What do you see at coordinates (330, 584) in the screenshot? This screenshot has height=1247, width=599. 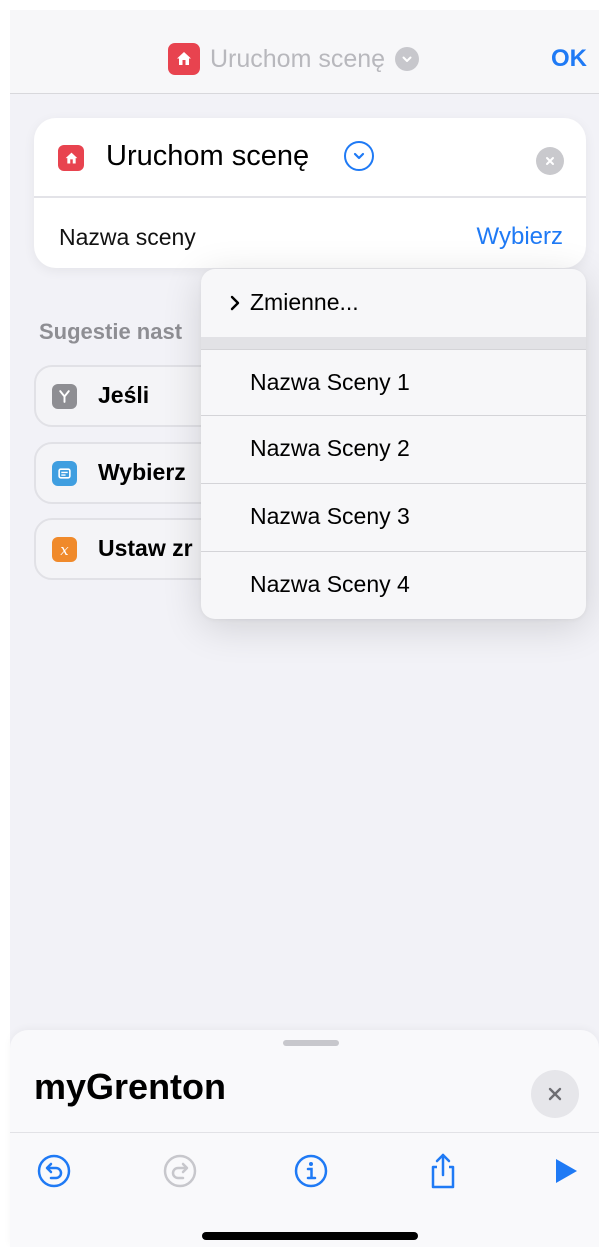 I see `menu-item-label: Nazwa Sceny 4` at bounding box center [330, 584].